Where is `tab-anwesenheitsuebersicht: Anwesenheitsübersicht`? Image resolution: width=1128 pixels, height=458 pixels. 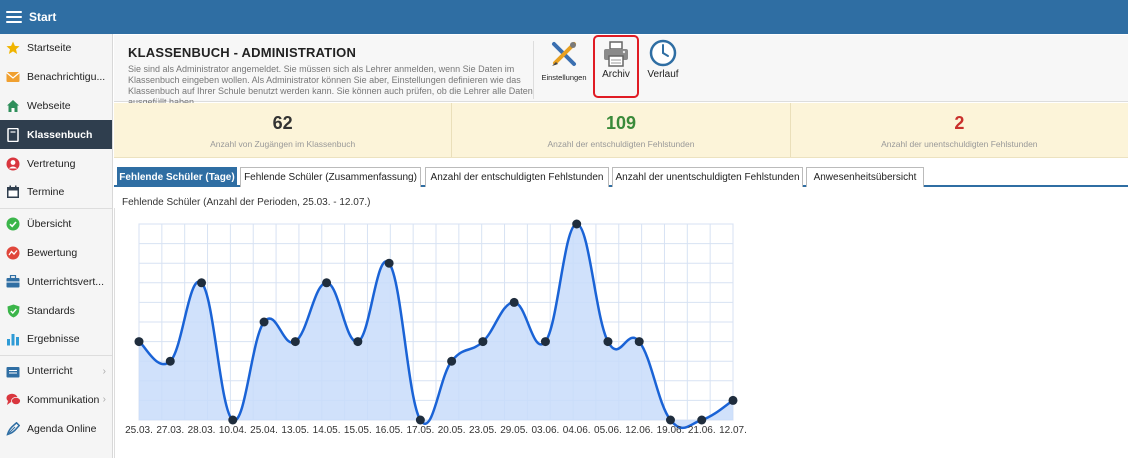
tab-anwesenheitsuebersicht: Anwesenheitsübersicht is located at coordinates (865, 177).